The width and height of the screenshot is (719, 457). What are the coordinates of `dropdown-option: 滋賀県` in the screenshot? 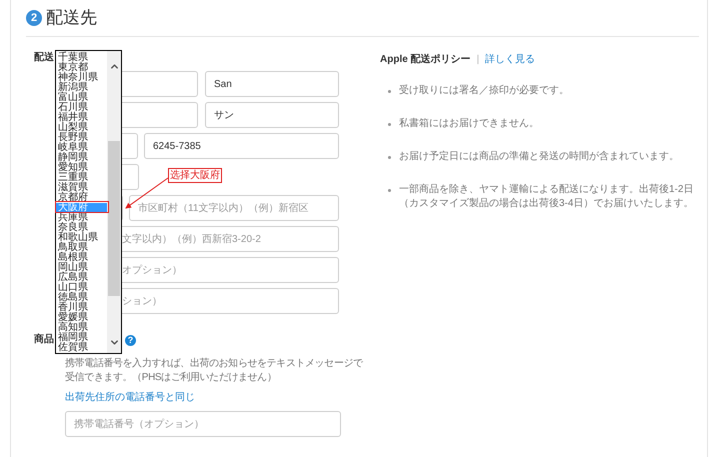 It's located at (81, 188).